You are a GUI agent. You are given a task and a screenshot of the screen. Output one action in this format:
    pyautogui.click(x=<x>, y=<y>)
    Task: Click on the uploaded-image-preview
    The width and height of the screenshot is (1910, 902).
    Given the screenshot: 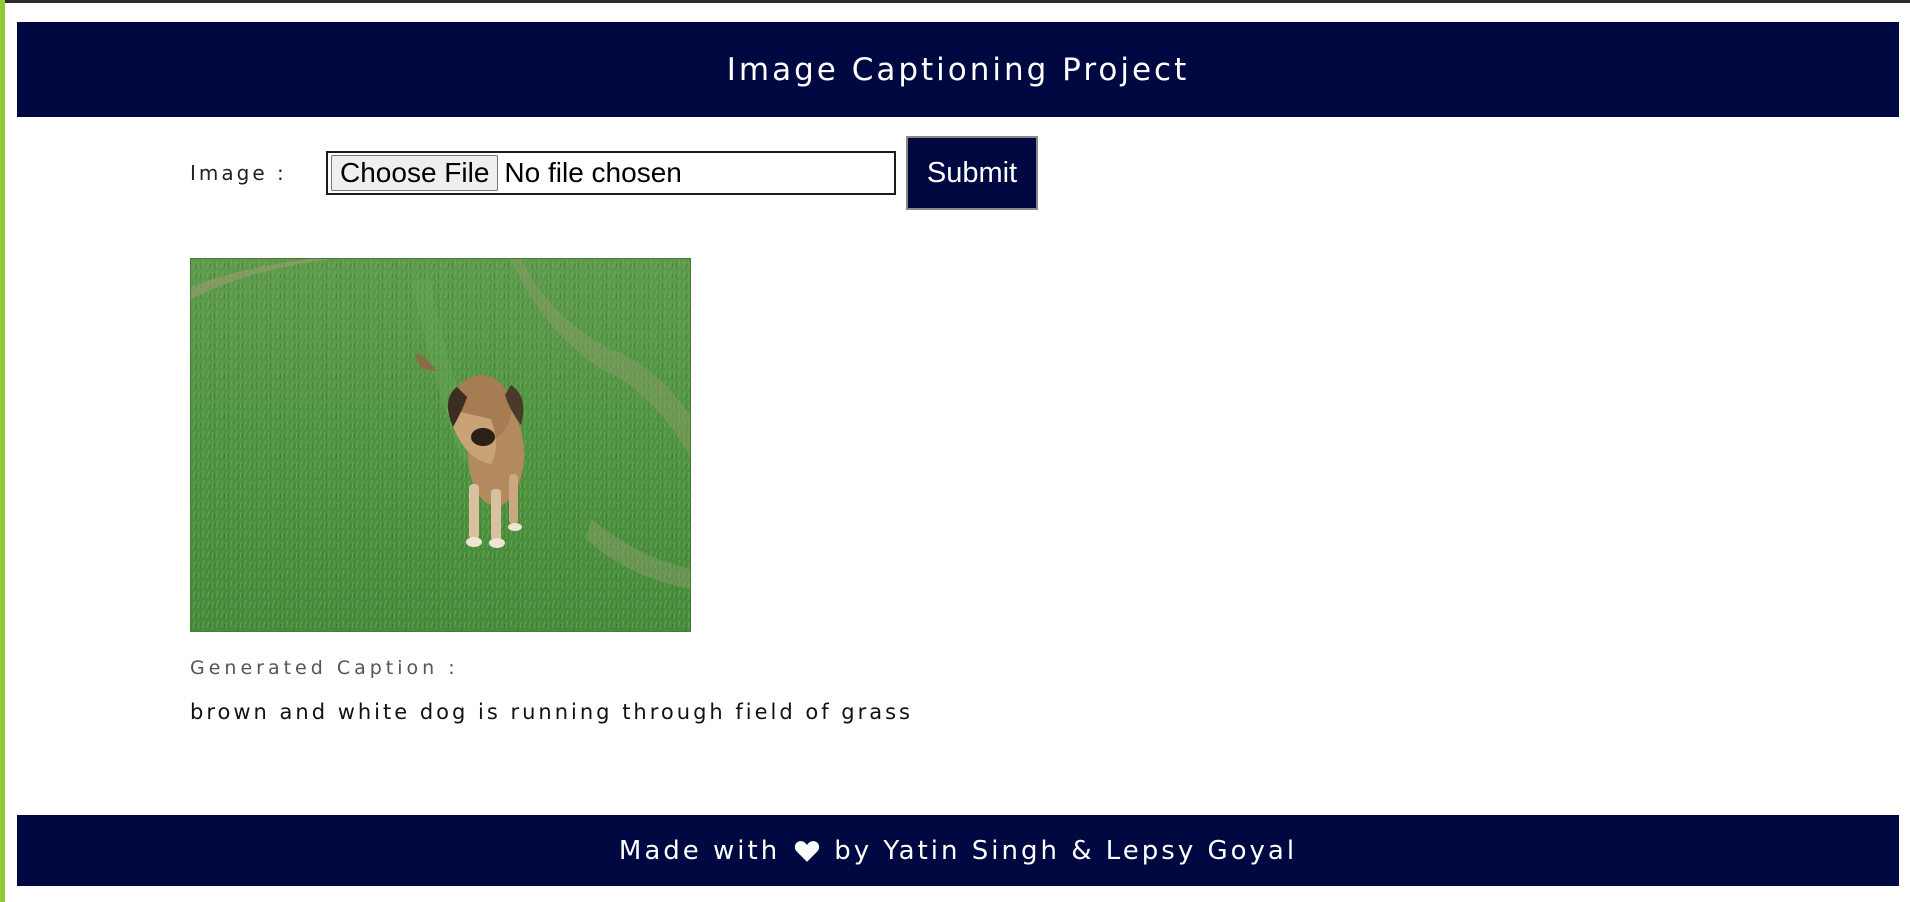 What is the action you would take?
    pyautogui.click(x=440, y=445)
    